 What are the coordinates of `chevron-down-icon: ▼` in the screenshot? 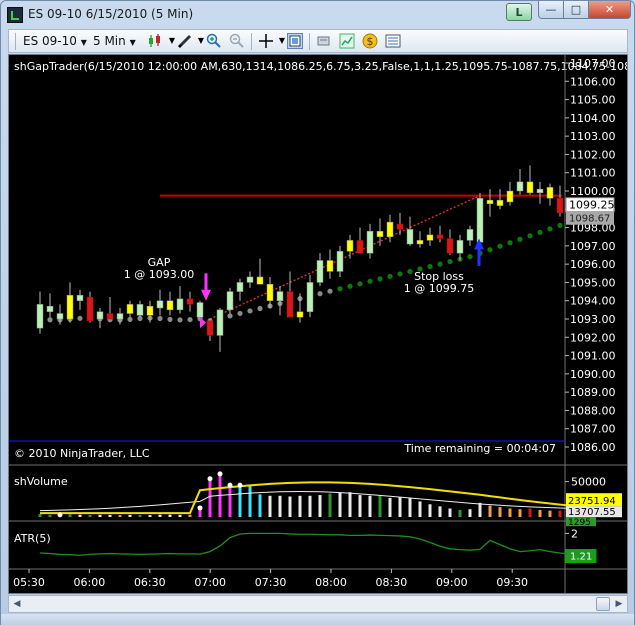 It's located at (132, 42).